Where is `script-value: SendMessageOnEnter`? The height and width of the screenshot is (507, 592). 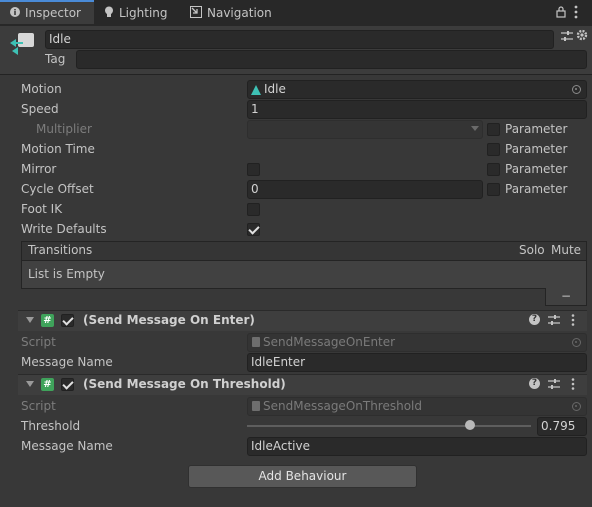
script-value: SendMessageOnEnter is located at coordinates (329, 342).